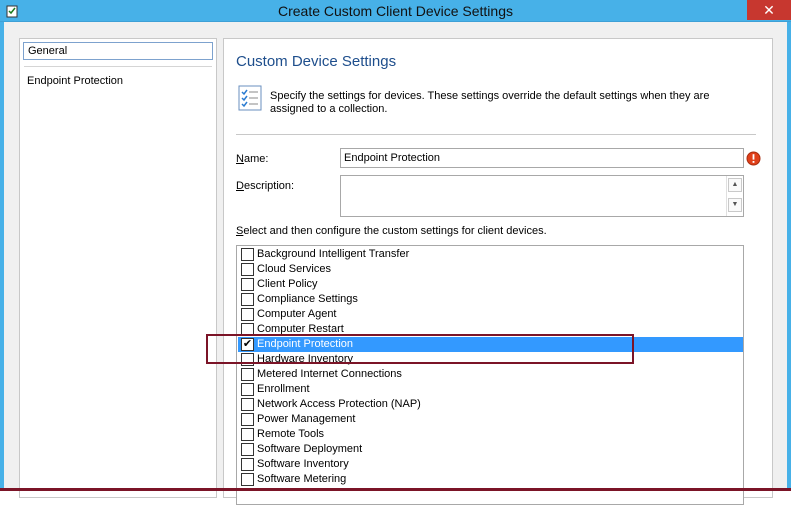 This screenshot has width=791, height=505. I want to click on setting-item-metered-internet-connections: Metered Internet Connections, so click(490, 374).